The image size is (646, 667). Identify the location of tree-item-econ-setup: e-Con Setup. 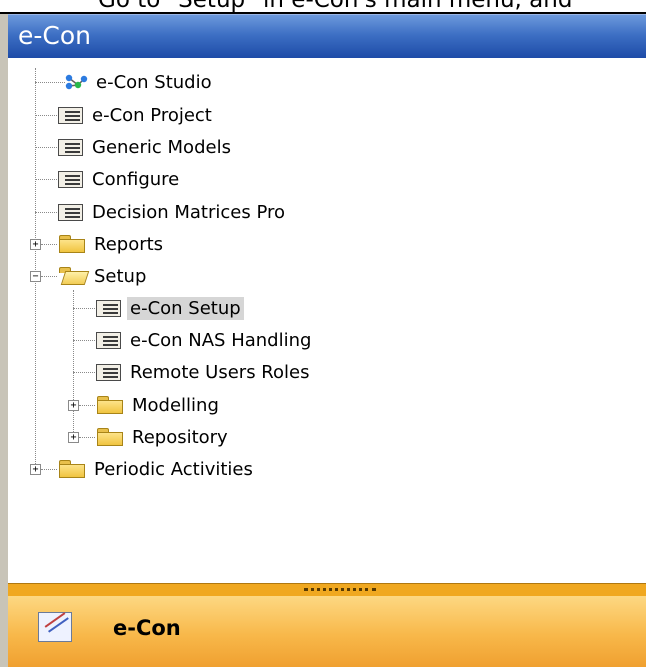
(170, 308).